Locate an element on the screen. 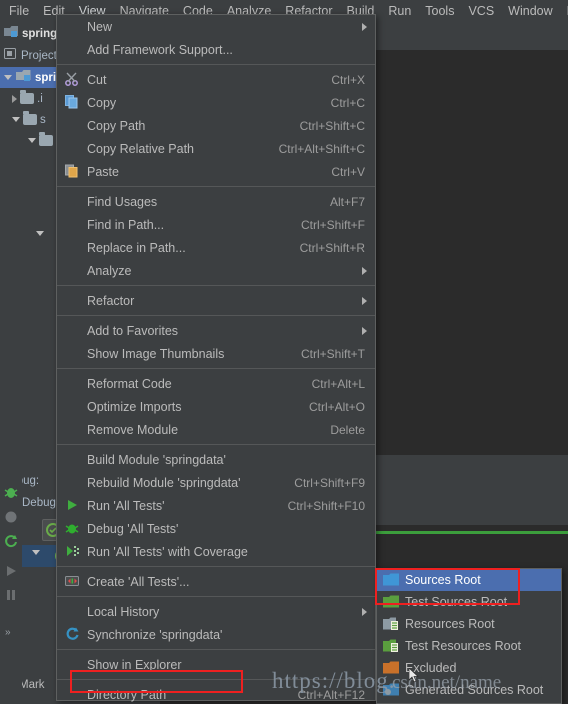  expand-icon: » is located at coordinates (11, 631).